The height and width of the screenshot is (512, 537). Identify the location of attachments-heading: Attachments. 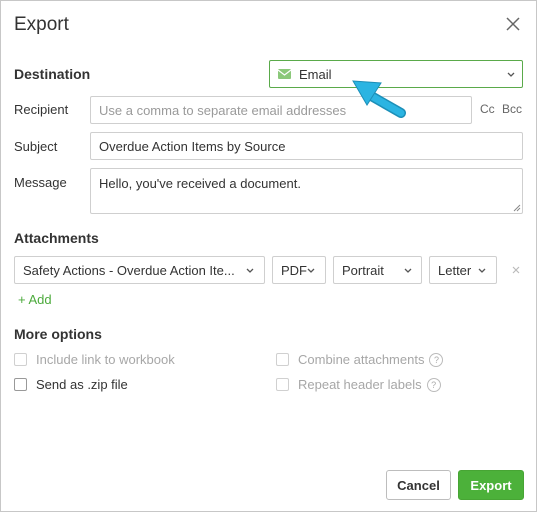
(56, 238).